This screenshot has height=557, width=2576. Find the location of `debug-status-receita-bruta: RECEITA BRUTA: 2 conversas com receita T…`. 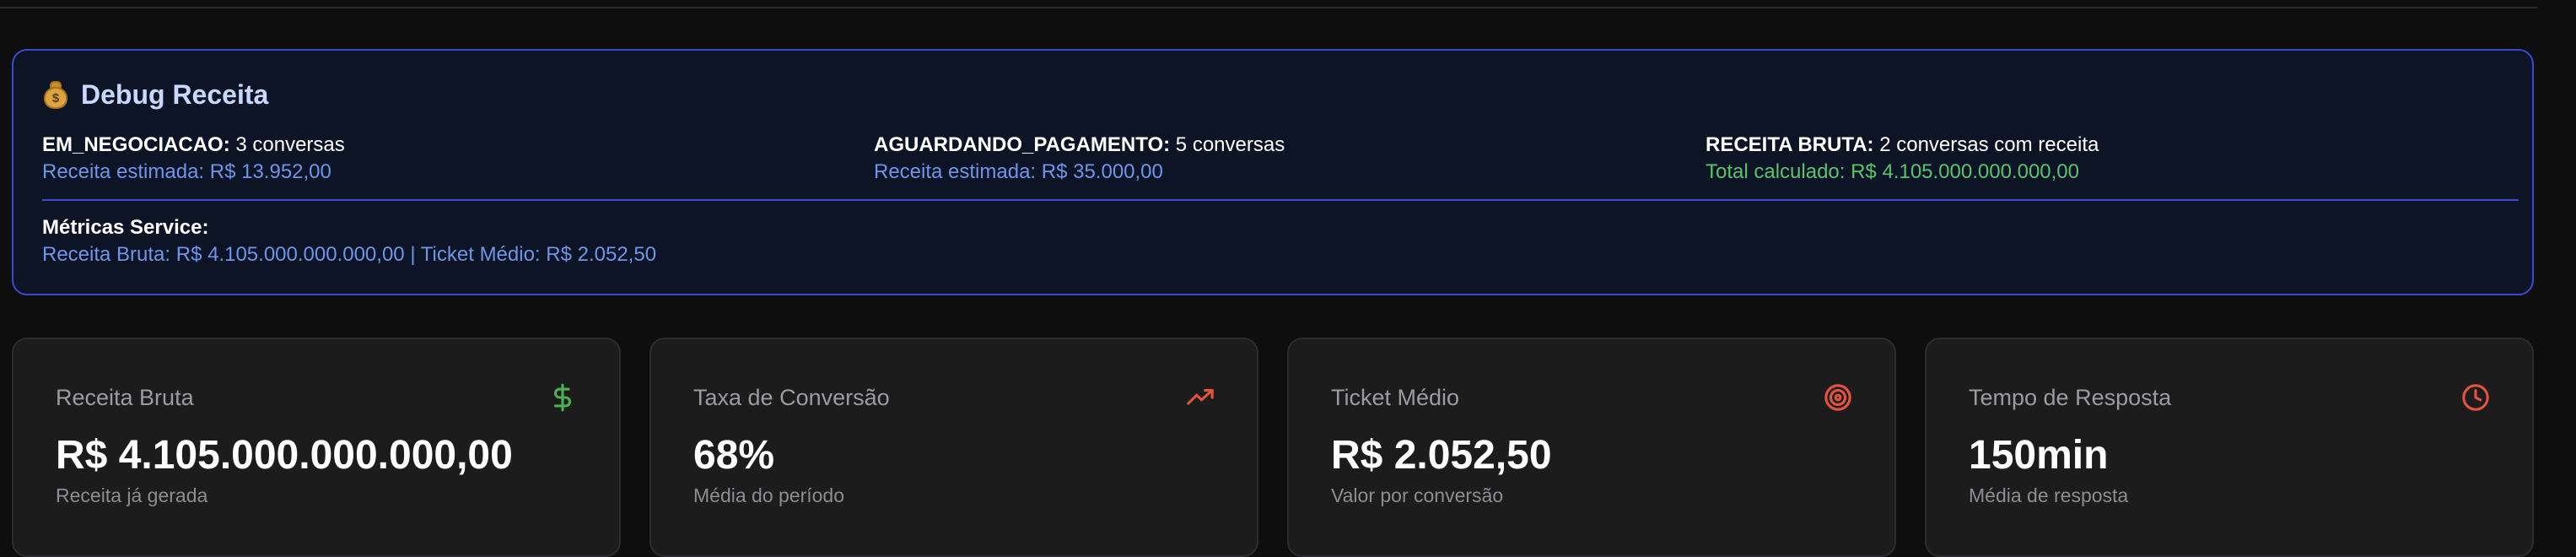

debug-status-receita-bruta: RECEITA BRUTA: 2 conversas com receita T… is located at coordinates (1902, 159).